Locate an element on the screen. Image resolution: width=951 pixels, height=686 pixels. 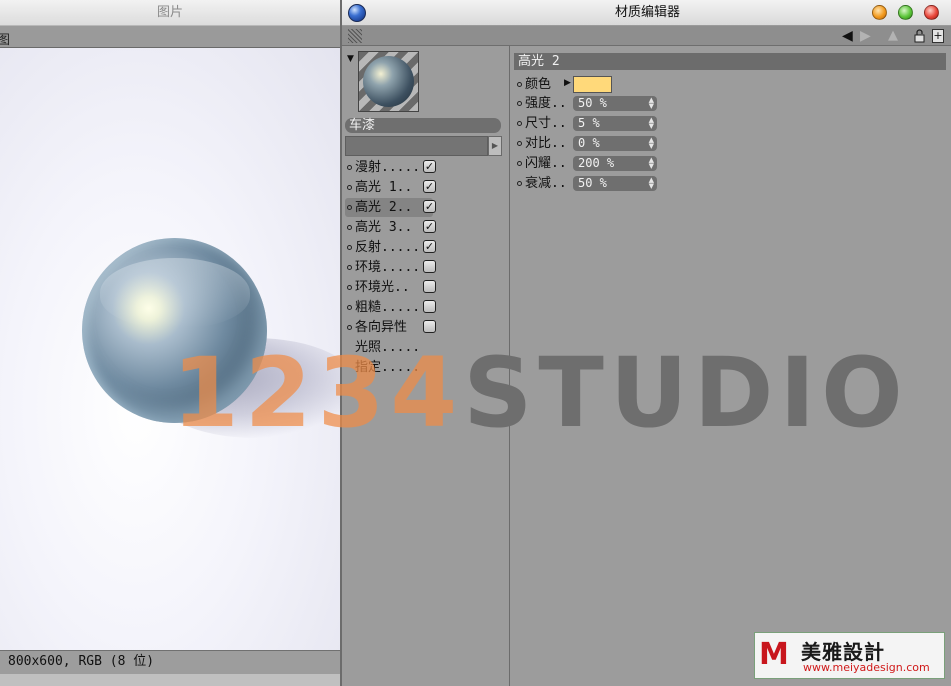
field-value: 0 % is located at coordinates (589, 143).